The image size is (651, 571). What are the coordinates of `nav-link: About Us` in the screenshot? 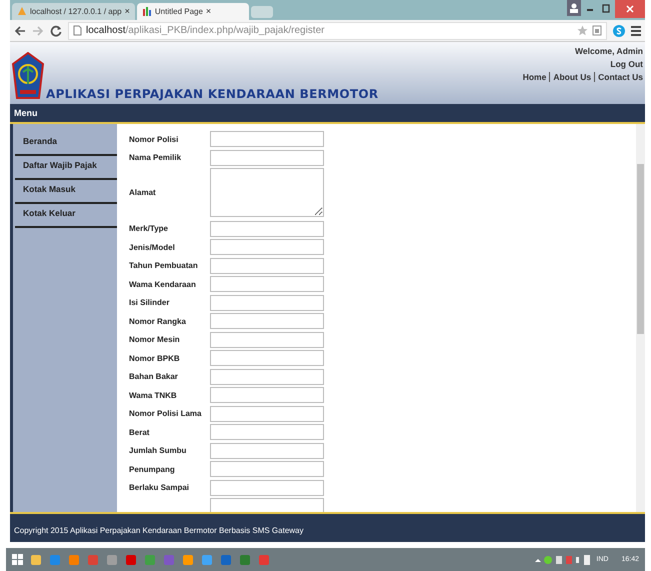 It's located at (570, 77).